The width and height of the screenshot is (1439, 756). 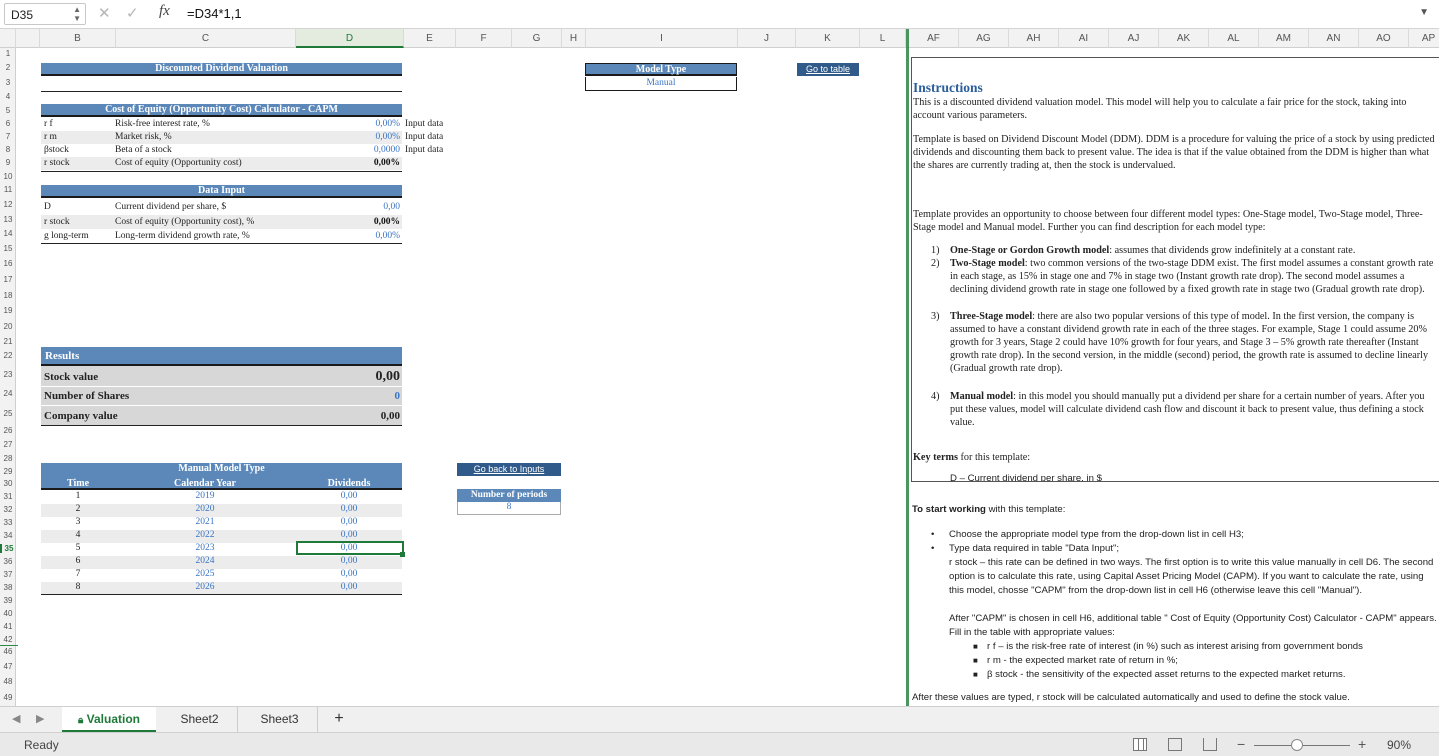 What do you see at coordinates (1134, 38) in the screenshot?
I see `column-header: AJ` at bounding box center [1134, 38].